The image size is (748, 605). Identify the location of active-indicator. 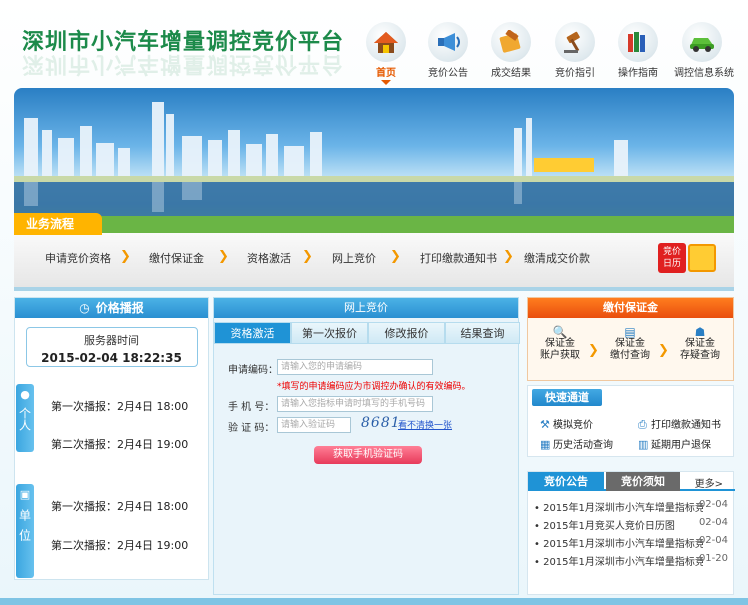
(386, 82).